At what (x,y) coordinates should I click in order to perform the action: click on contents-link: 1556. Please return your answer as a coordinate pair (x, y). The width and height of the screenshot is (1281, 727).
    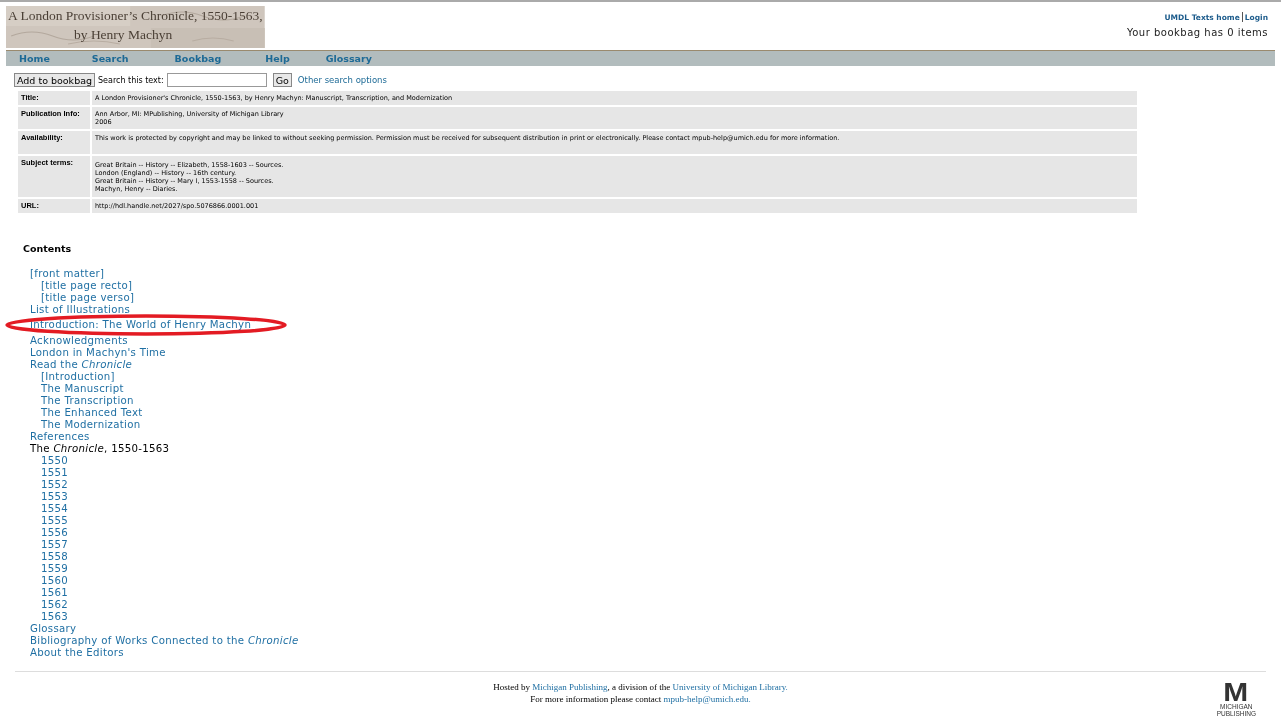
    Looking at the image, I should click on (55, 533).